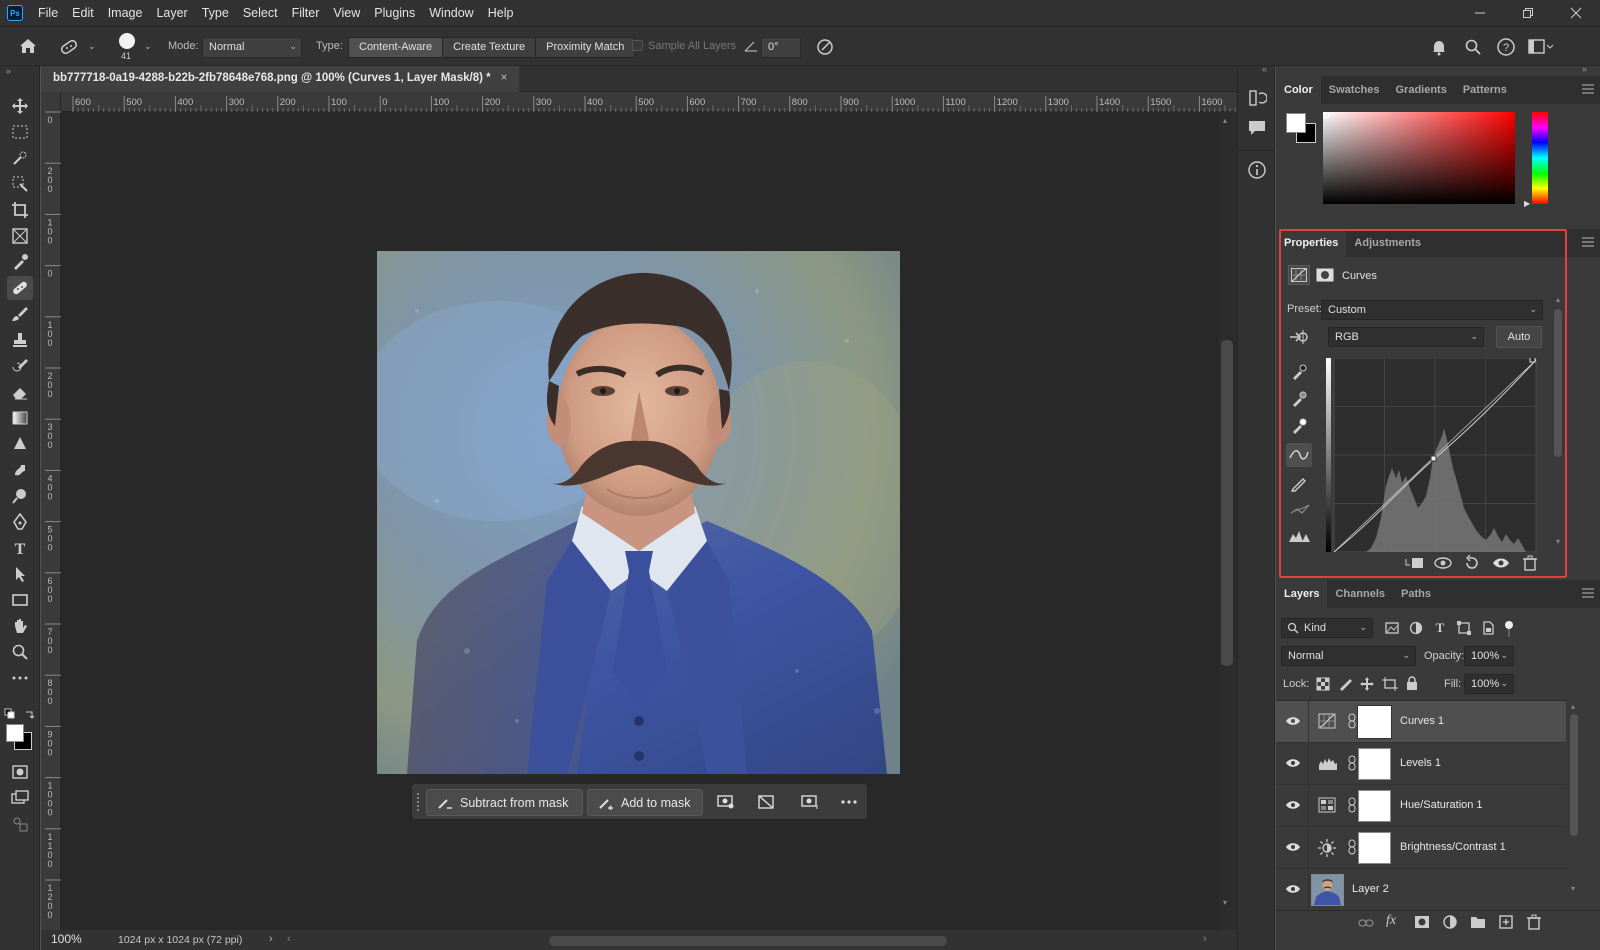 This screenshot has height=950, width=1600. What do you see at coordinates (20, 366) in the screenshot?
I see `history-brush-tool-icon` at bounding box center [20, 366].